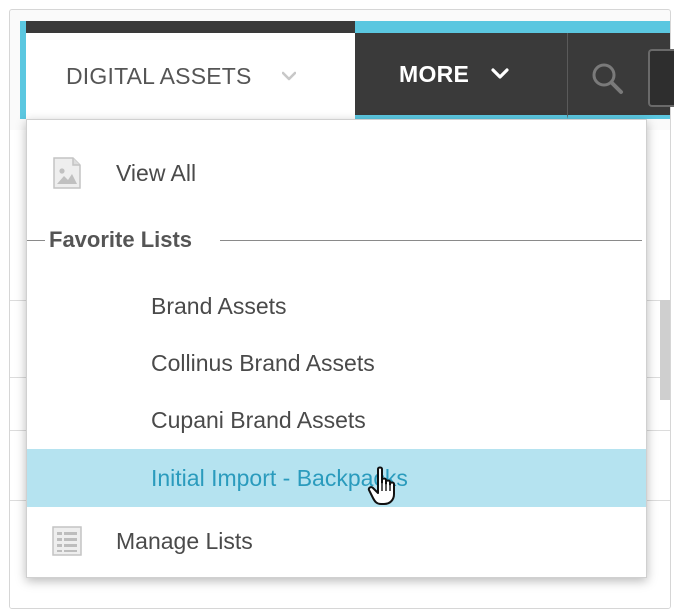 This screenshot has width=674, height=613. What do you see at coordinates (184, 540) in the screenshot?
I see `menu-item-label: Manage Lists` at bounding box center [184, 540].